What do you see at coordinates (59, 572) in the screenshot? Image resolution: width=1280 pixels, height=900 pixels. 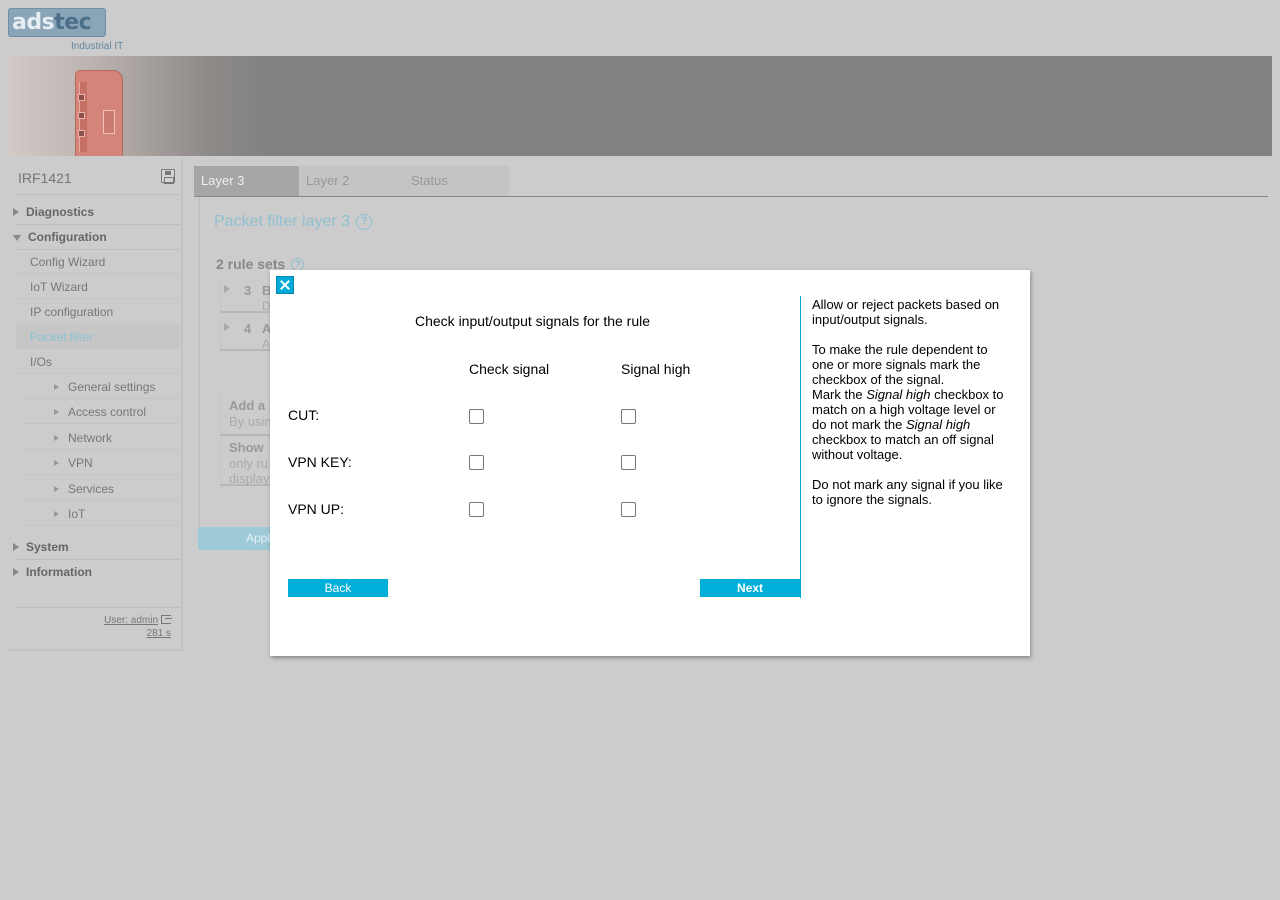 I see `sidebar-item-label: Information` at bounding box center [59, 572].